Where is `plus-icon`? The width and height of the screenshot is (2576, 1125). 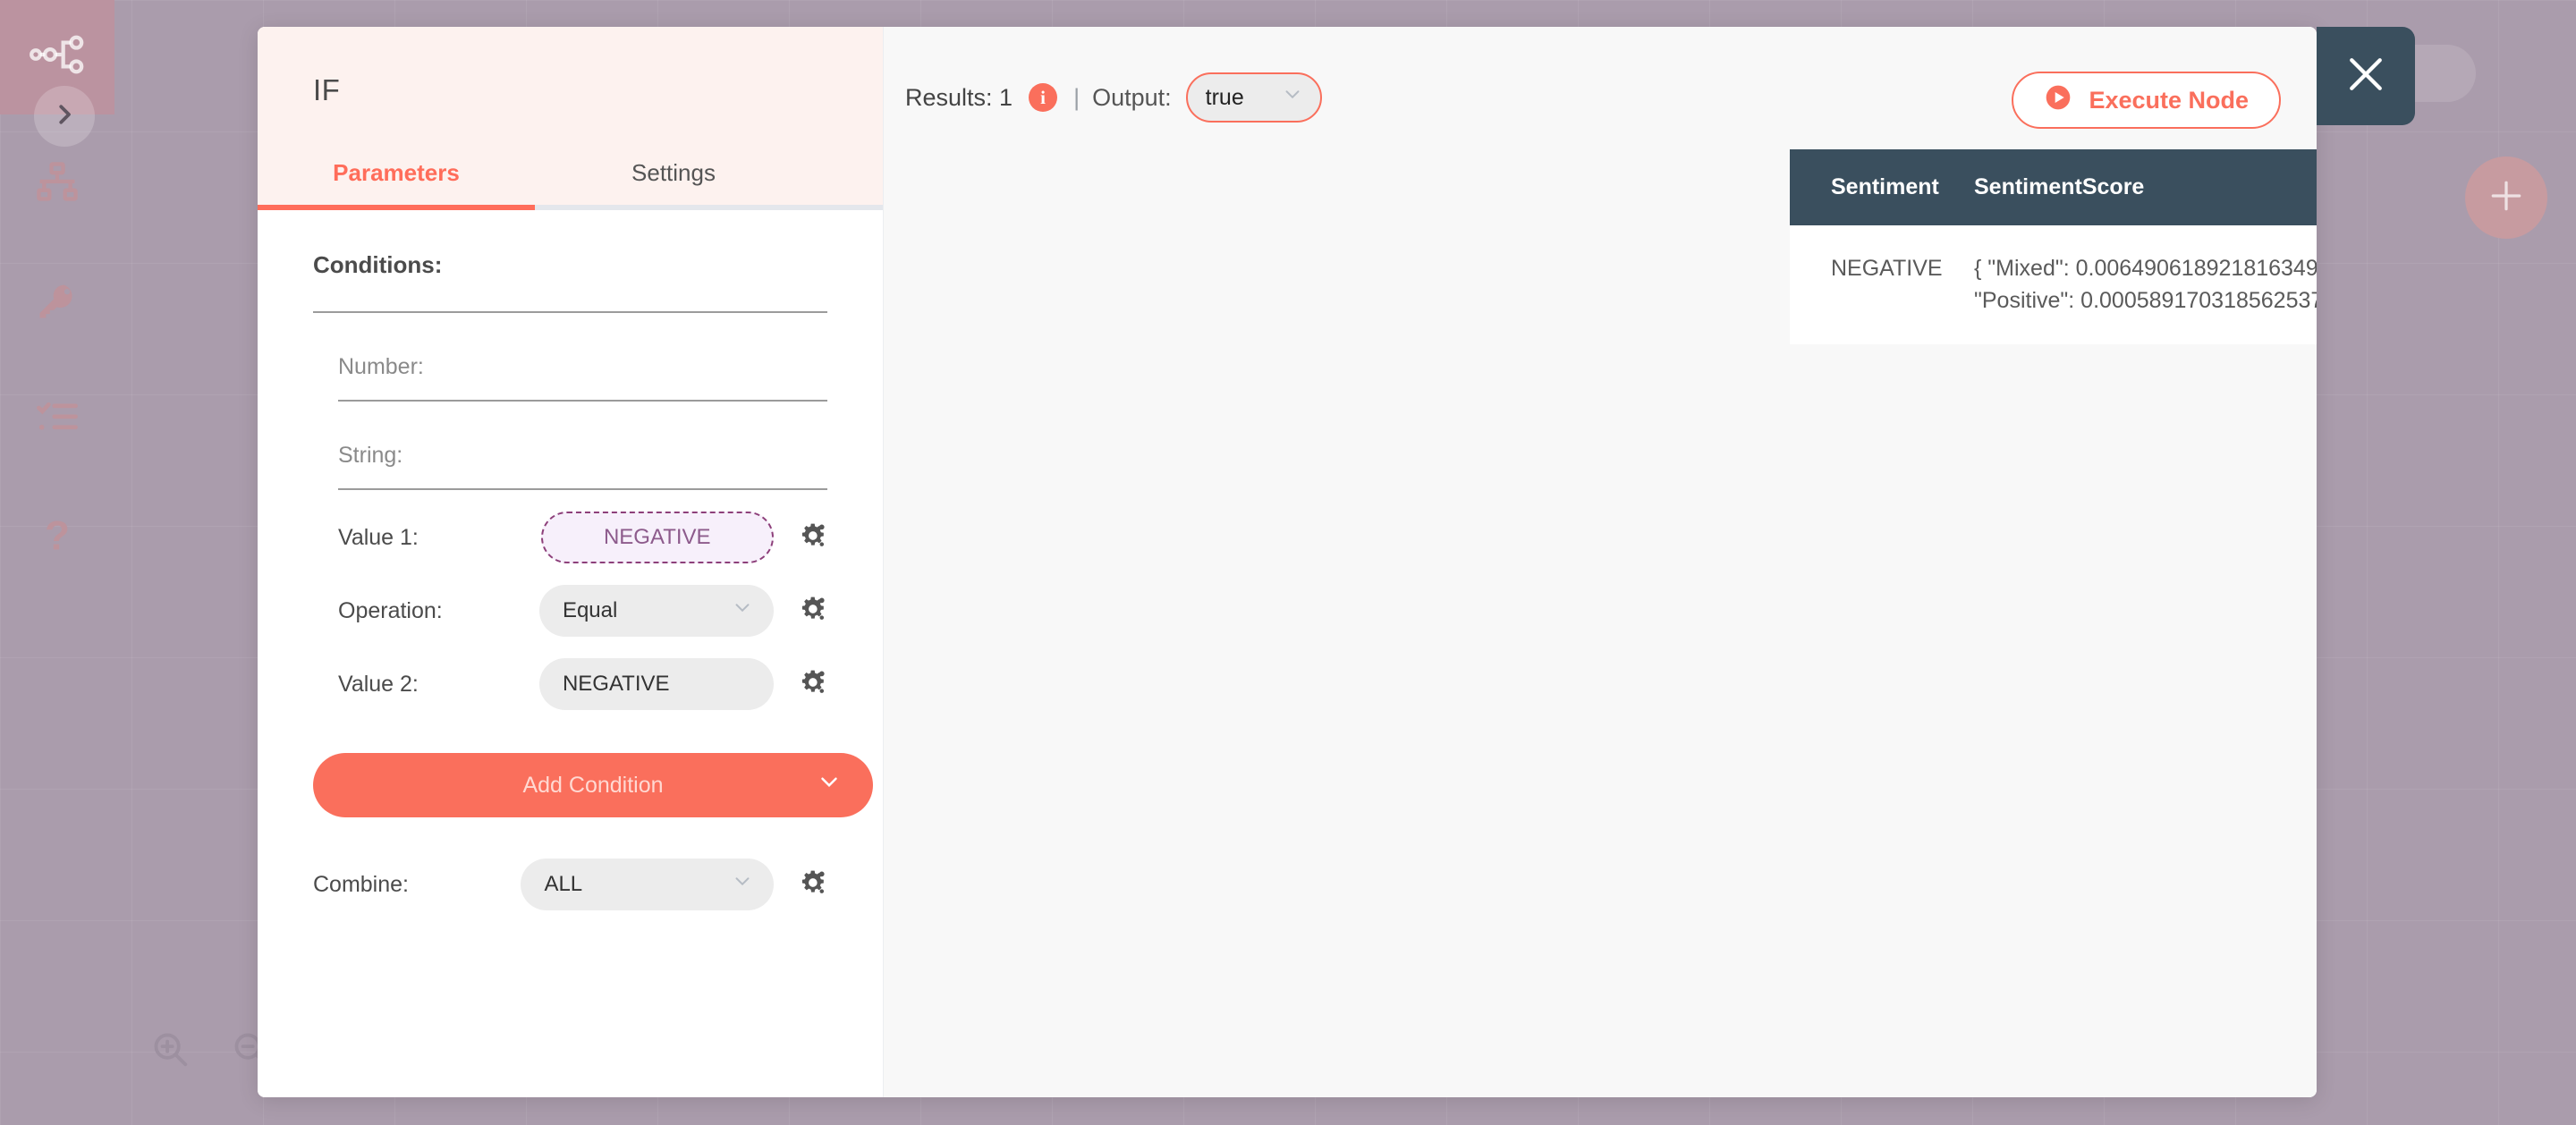
plus-icon is located at coordinates (2506, 198).